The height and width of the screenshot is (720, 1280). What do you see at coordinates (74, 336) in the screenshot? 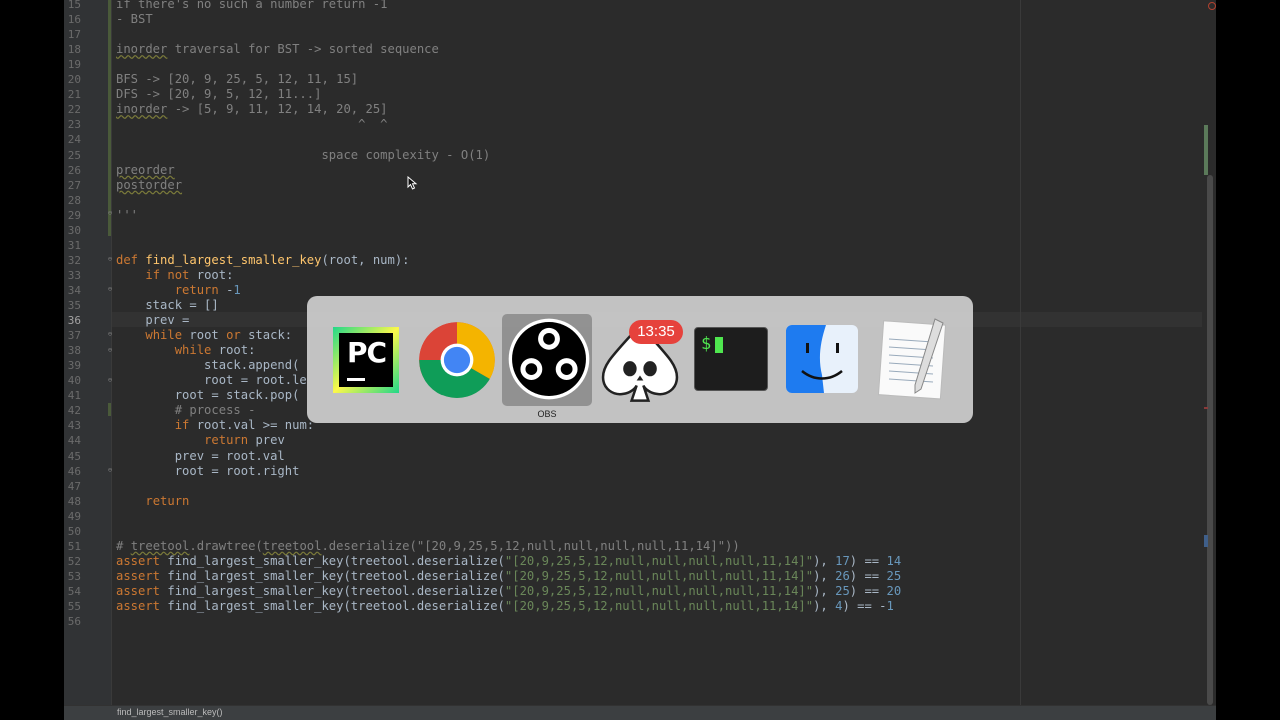
I see `line-number: 37` at bounding box center [74, 336].